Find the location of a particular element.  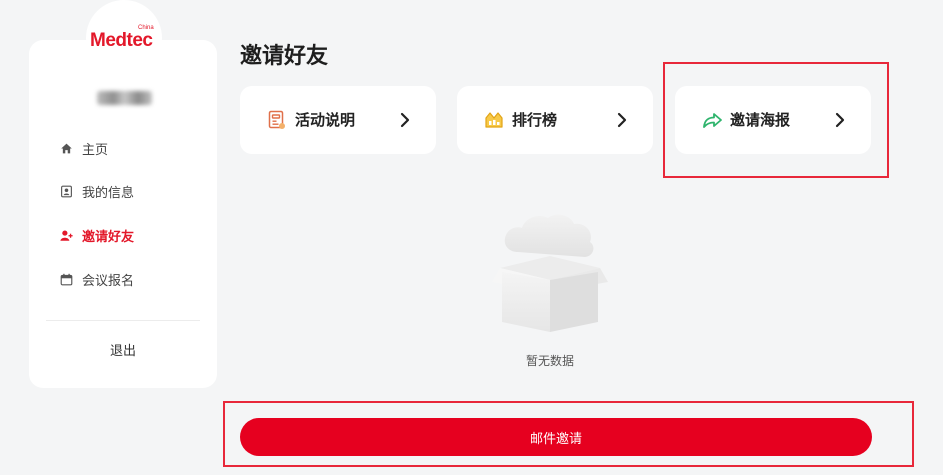

sidebar-item-registration: 会议报名 is located at coordinates (97, 279).